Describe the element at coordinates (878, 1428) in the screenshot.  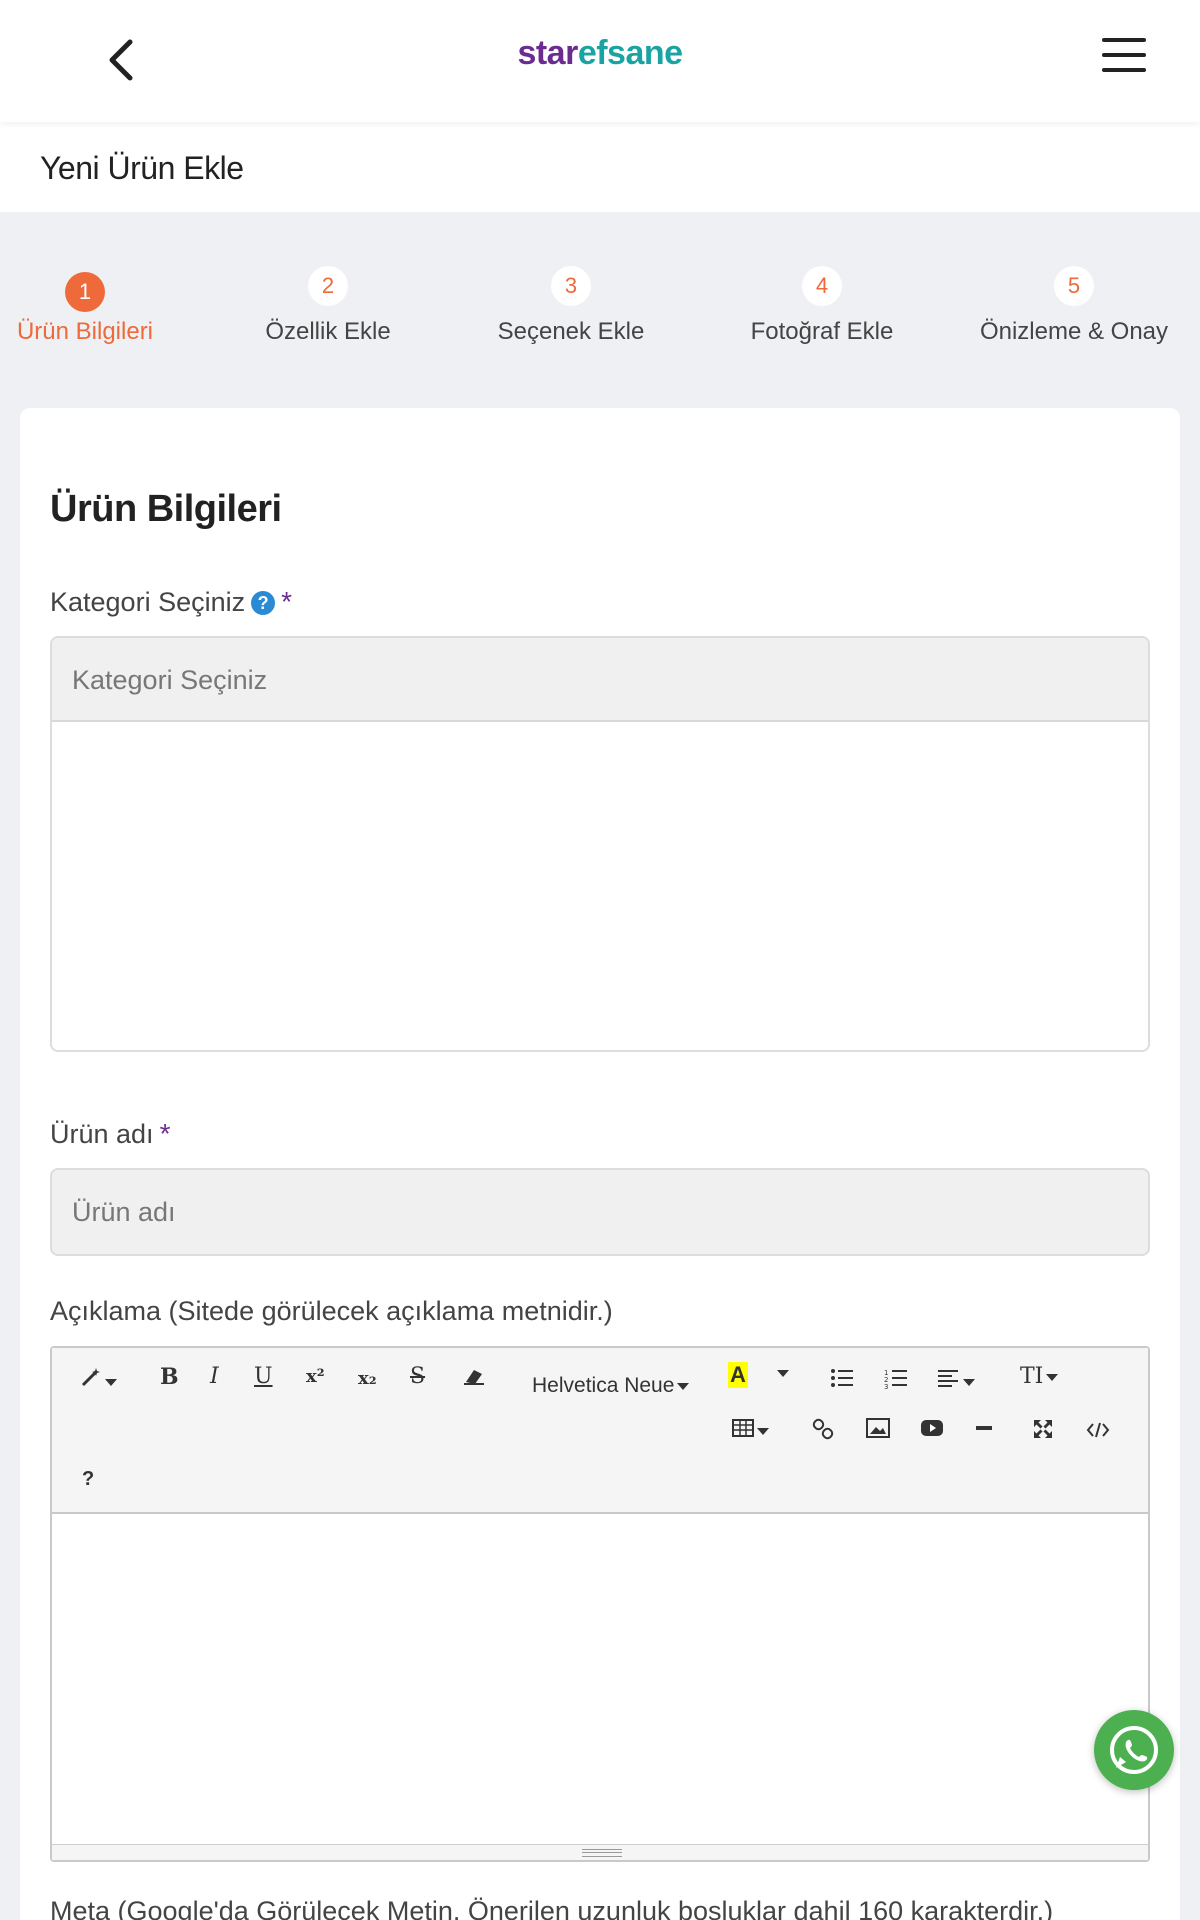
I see `image-icon` at that location.